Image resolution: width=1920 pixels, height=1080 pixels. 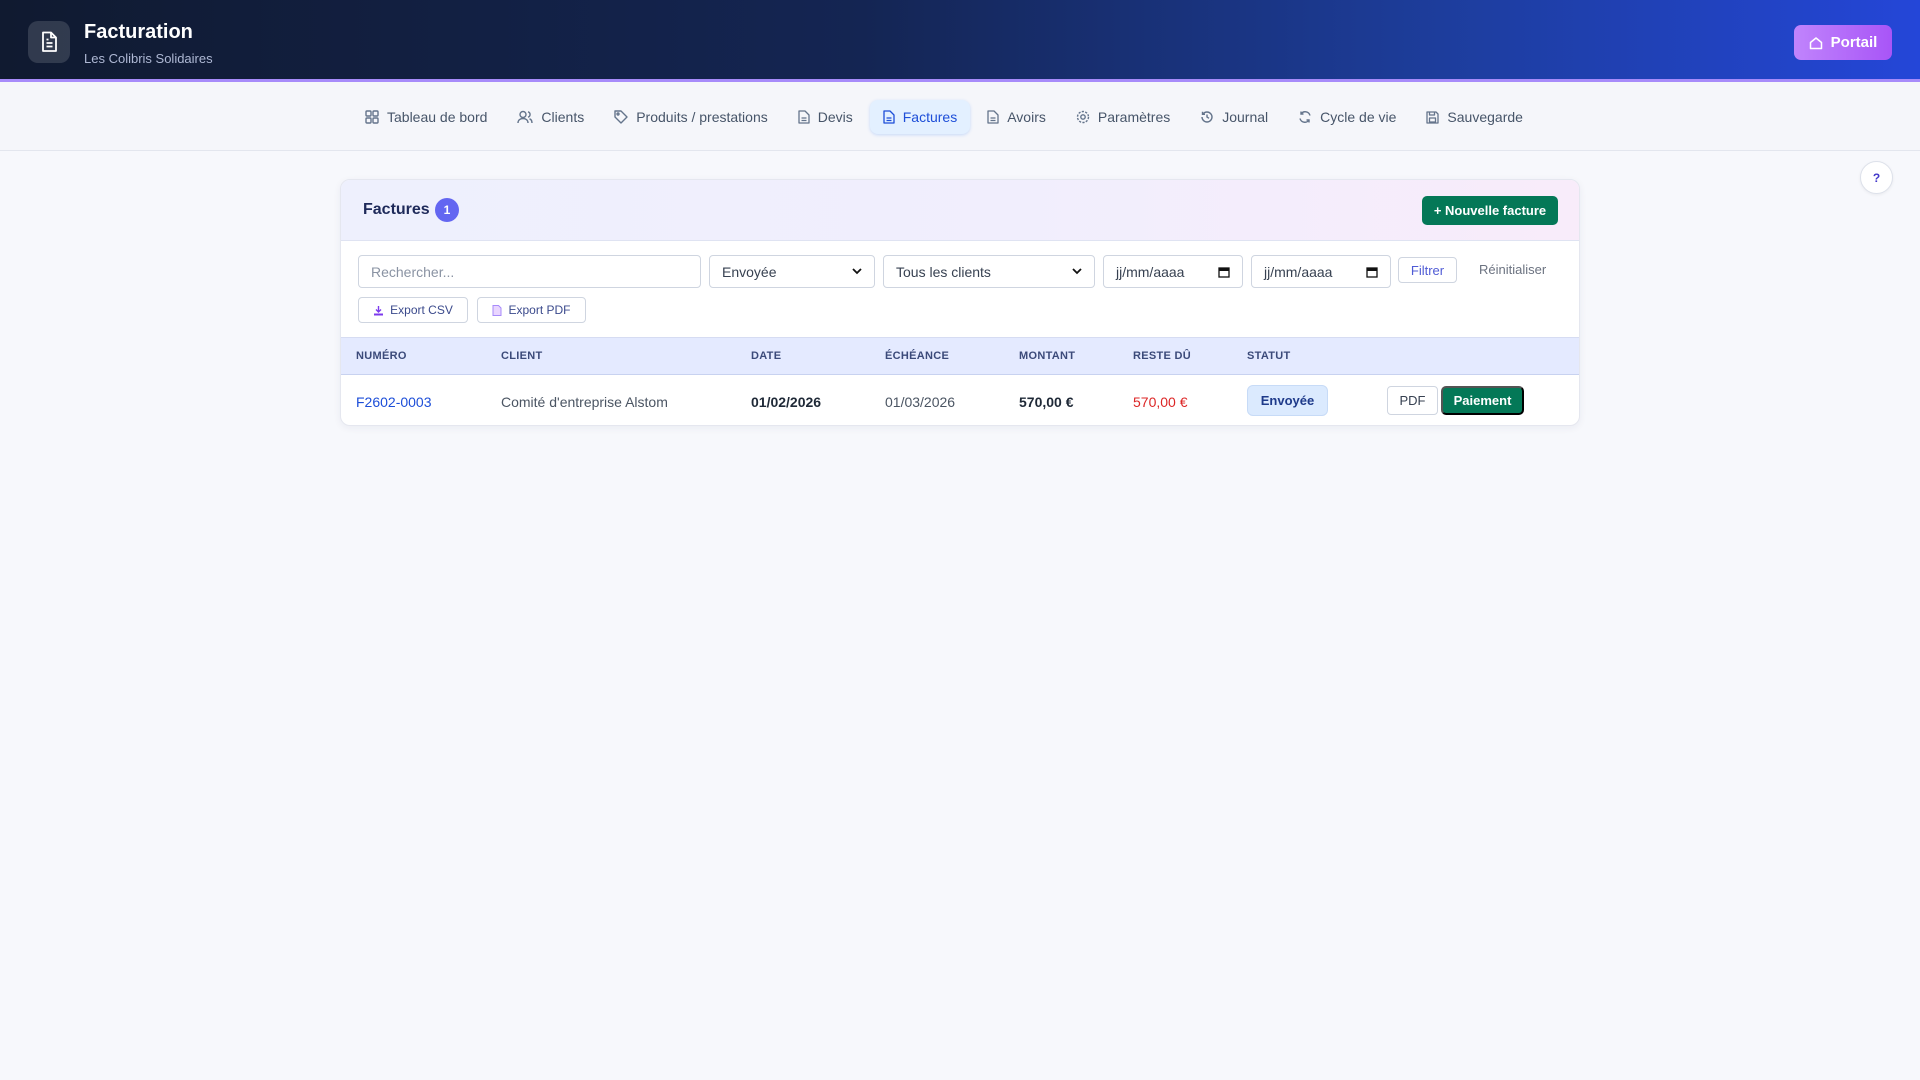 I want to click on nav-label: Avoirs, so click(x=1026, y=117).